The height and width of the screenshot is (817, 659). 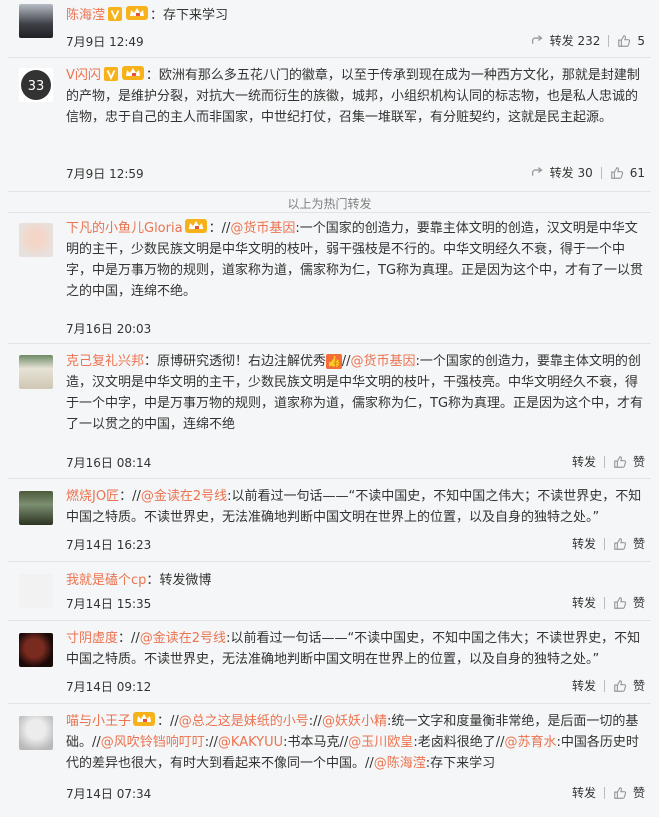 What do you see at coordinates (637, 172) in the screenshot?
I see `like-label: 61` at bounding box center [637, 172].